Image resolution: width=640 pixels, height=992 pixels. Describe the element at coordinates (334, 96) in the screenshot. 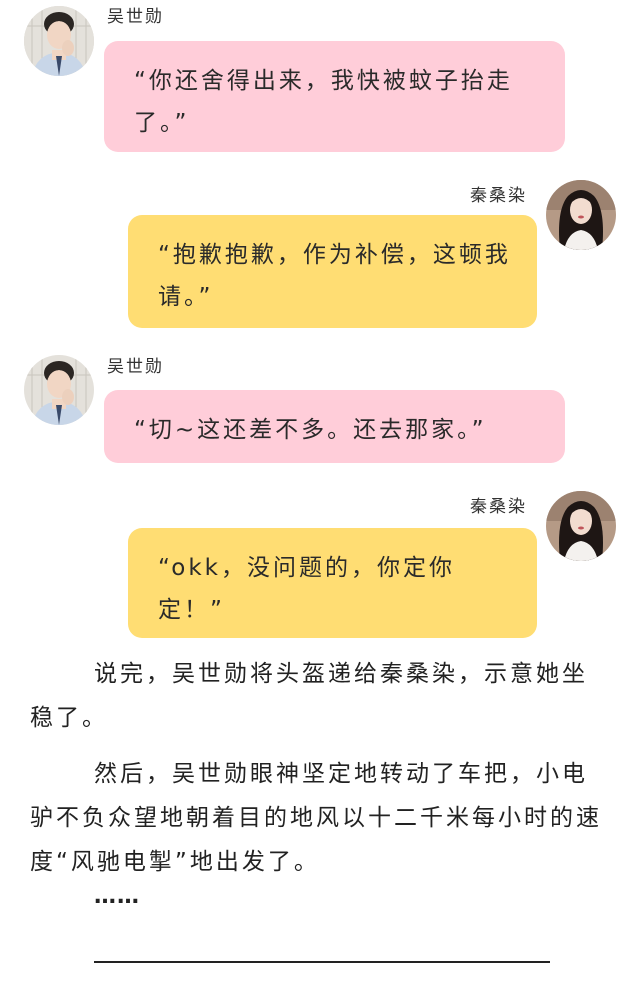

I see `chat-bubble-wu-shixun: “你还舍得出来，我快被蚊子抬走了。”` at that location.